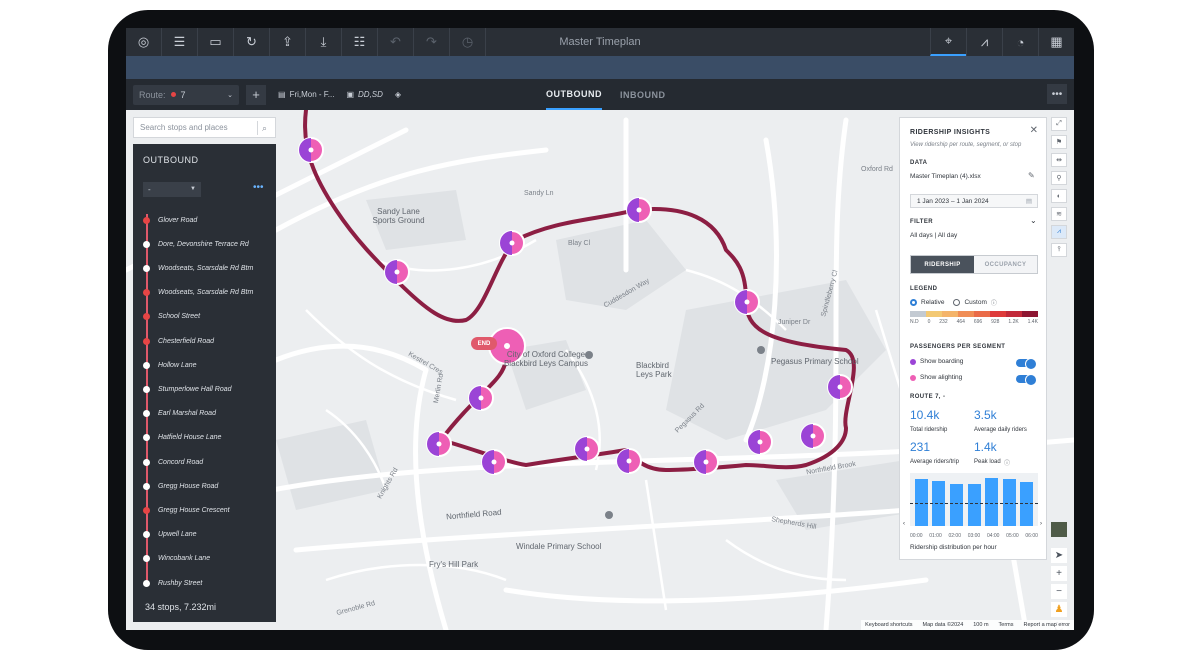  Describe the element at coordinates (172, 583) in the screenshot. I see `stop-item: Rushby Street` at that location.